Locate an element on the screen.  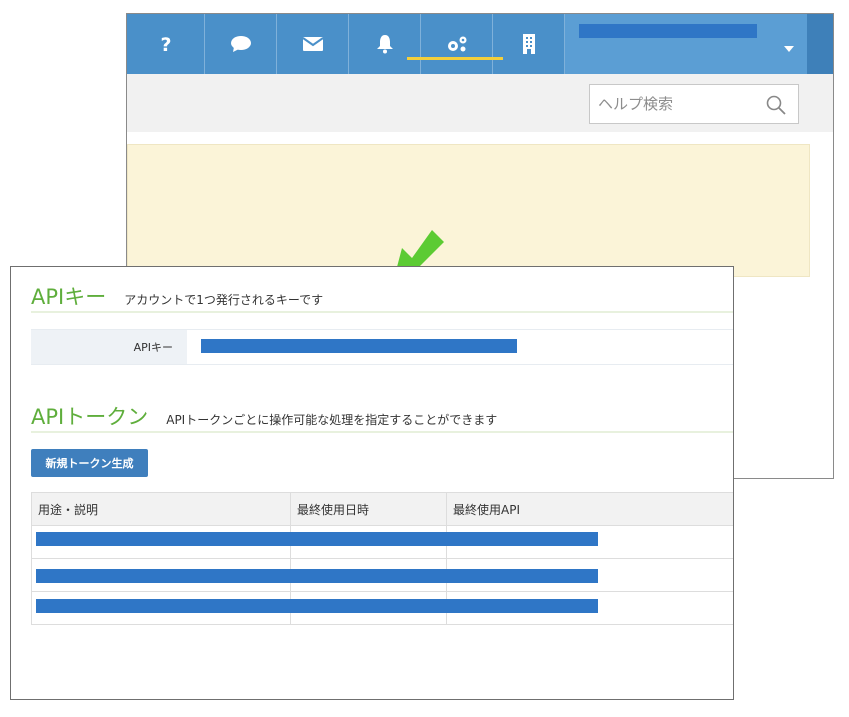
column-header: 最終使用日時 is located at coordinates (368, 509).